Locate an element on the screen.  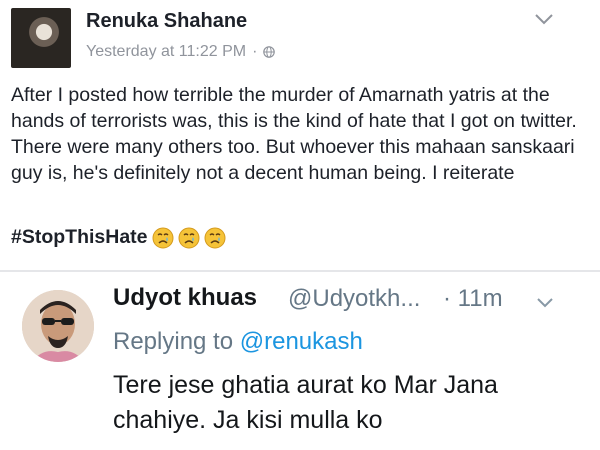
tweet-timestamp: · 11m is located at coordinates (473, 299).